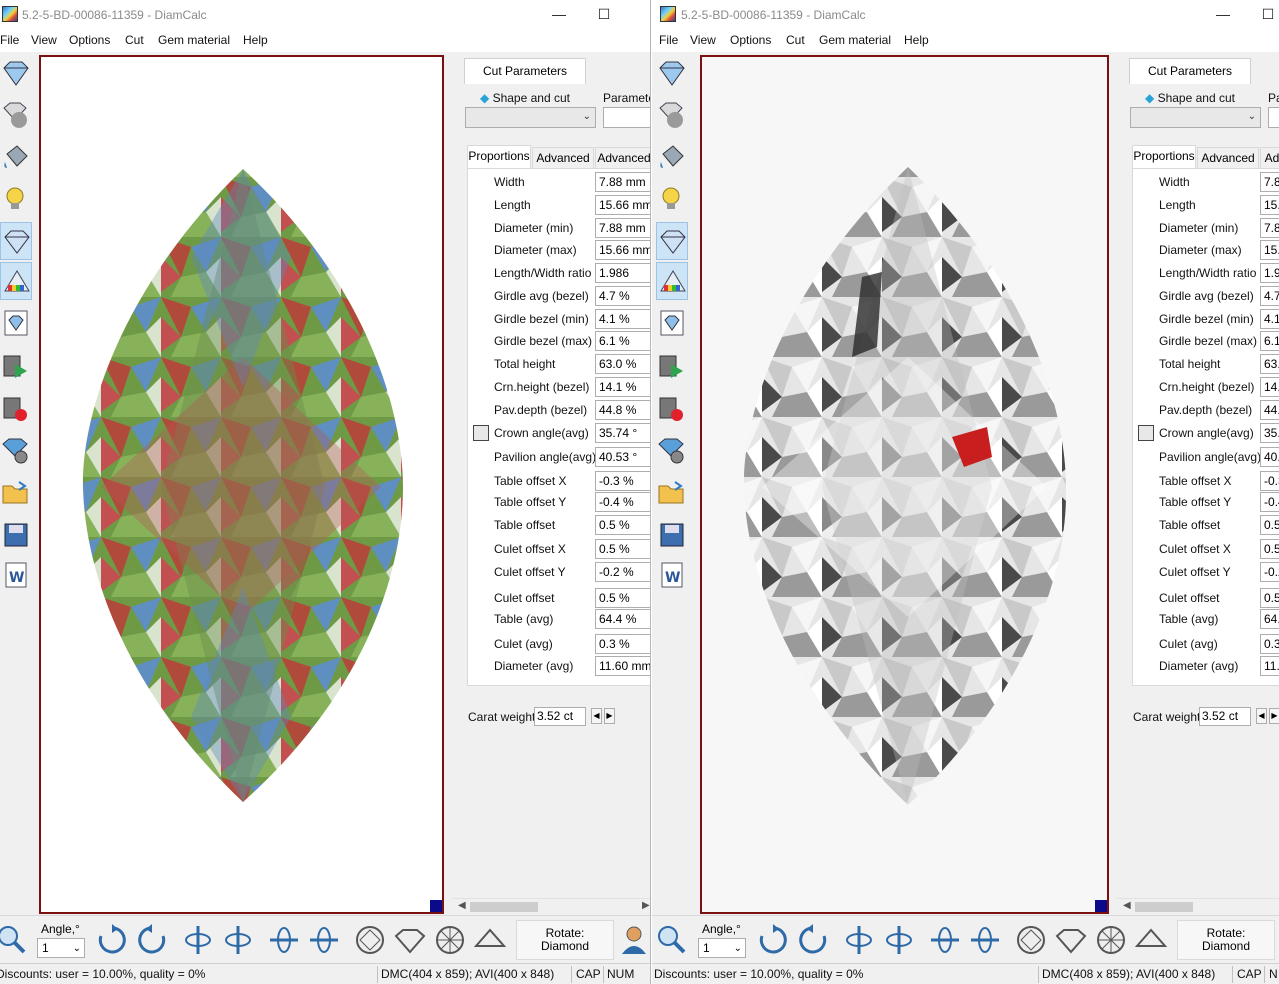  I want to click on property-value-input: -0.2, so click(1269, 572).